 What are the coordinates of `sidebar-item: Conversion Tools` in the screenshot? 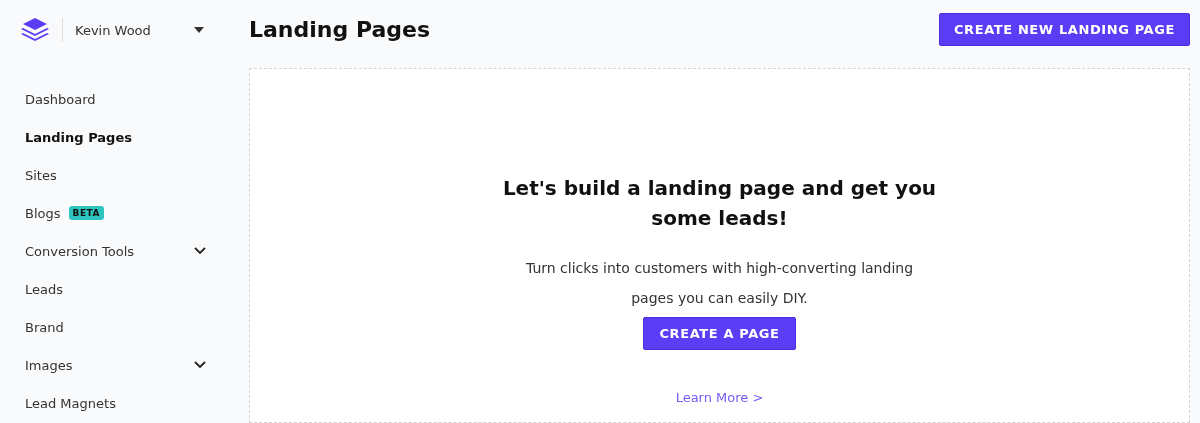 It's located at (120, 251).